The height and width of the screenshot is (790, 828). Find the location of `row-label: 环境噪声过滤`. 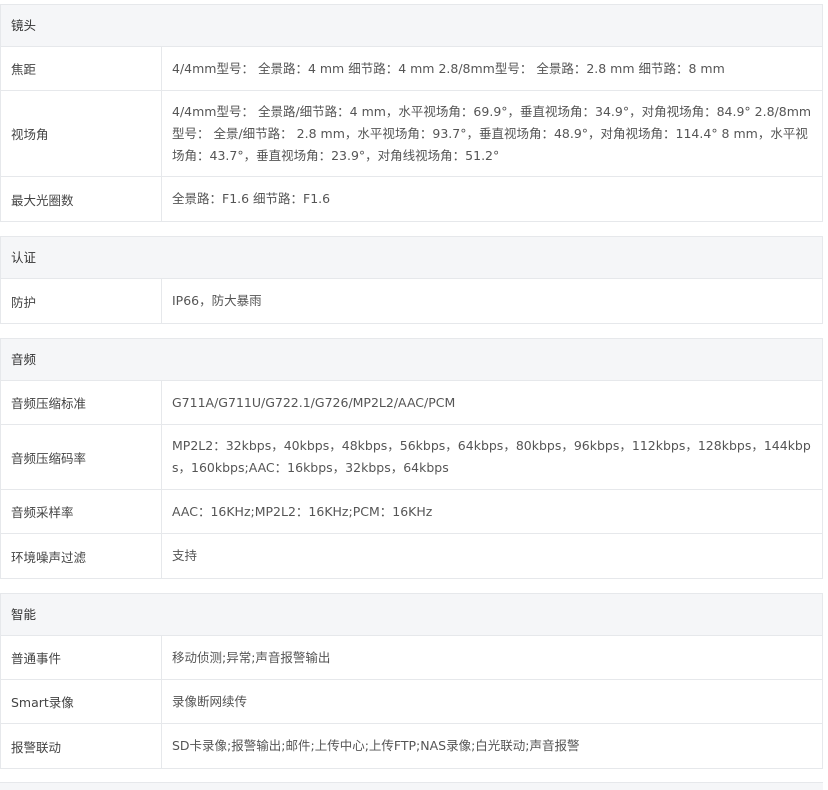

row-label: 环境噪声过滤 is located at coordinates (81, 556).